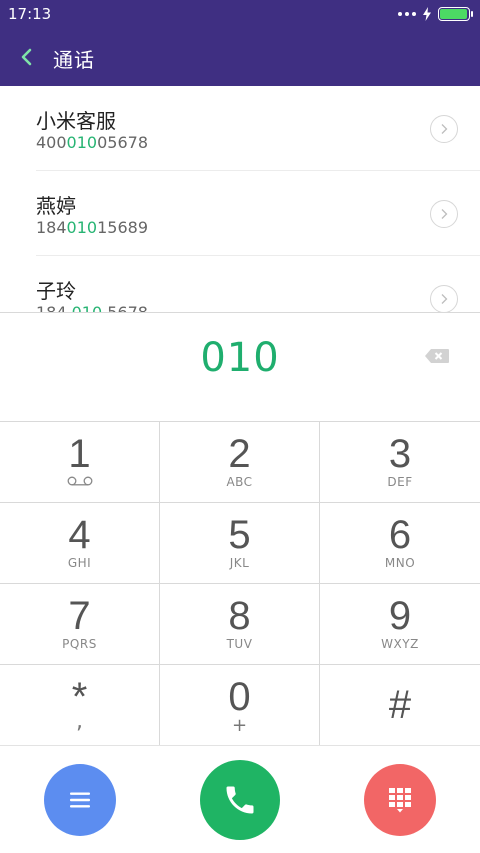  Describe the element at coordinates (240, 128) in the screenshot. I see `contact-item: 小米客服 40001005678` at that location.